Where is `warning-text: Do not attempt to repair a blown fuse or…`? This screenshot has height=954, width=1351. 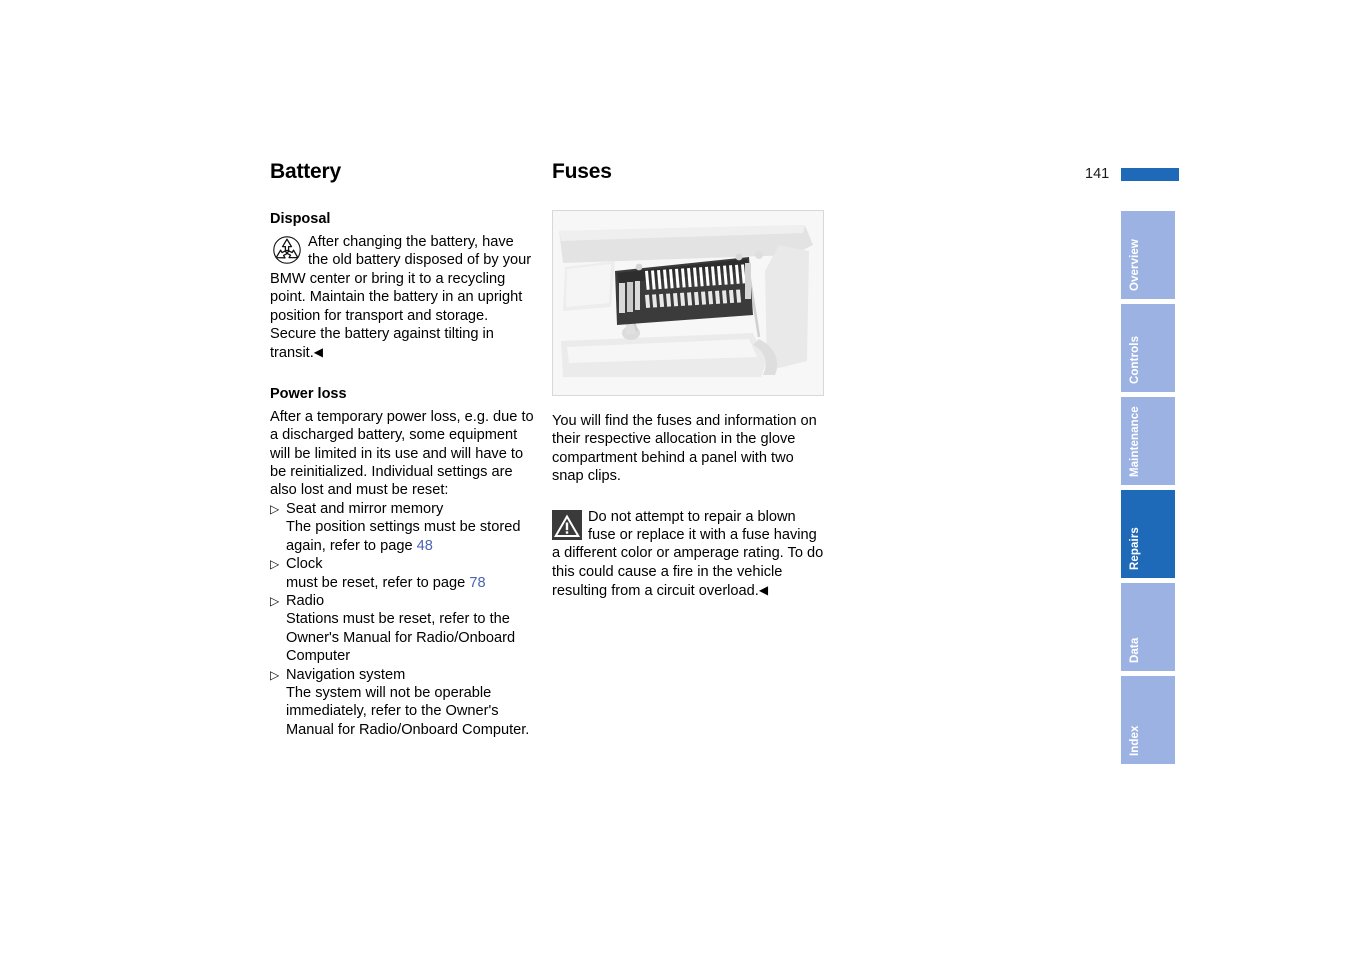 warning-text: Do not attempt to repair a blown fuse or… is located at coordinates (688, 554).